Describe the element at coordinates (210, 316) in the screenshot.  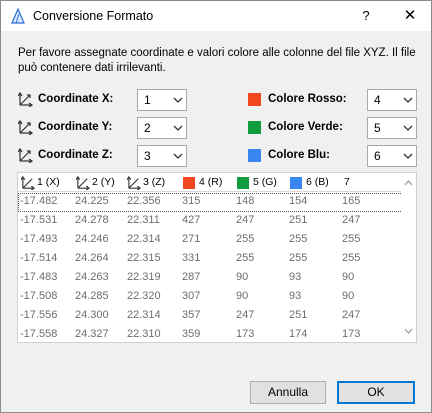
I see `table-row: -17.556 24.300 22.314 357 247 251 247` at that location.